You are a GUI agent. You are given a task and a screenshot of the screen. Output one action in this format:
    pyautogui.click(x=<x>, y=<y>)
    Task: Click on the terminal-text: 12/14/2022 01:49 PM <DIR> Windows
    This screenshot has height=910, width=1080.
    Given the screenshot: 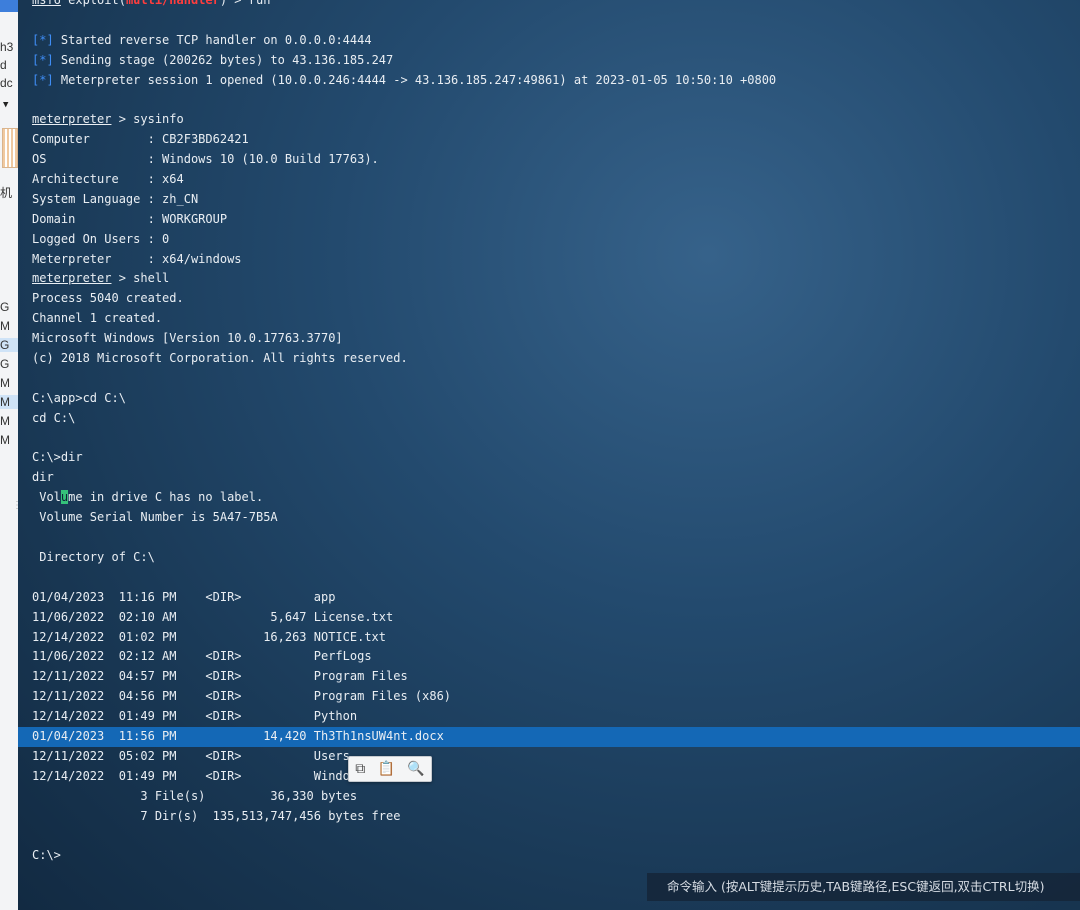 What is the action you would take?
    pyautogui.click(x=198, y=775)
    